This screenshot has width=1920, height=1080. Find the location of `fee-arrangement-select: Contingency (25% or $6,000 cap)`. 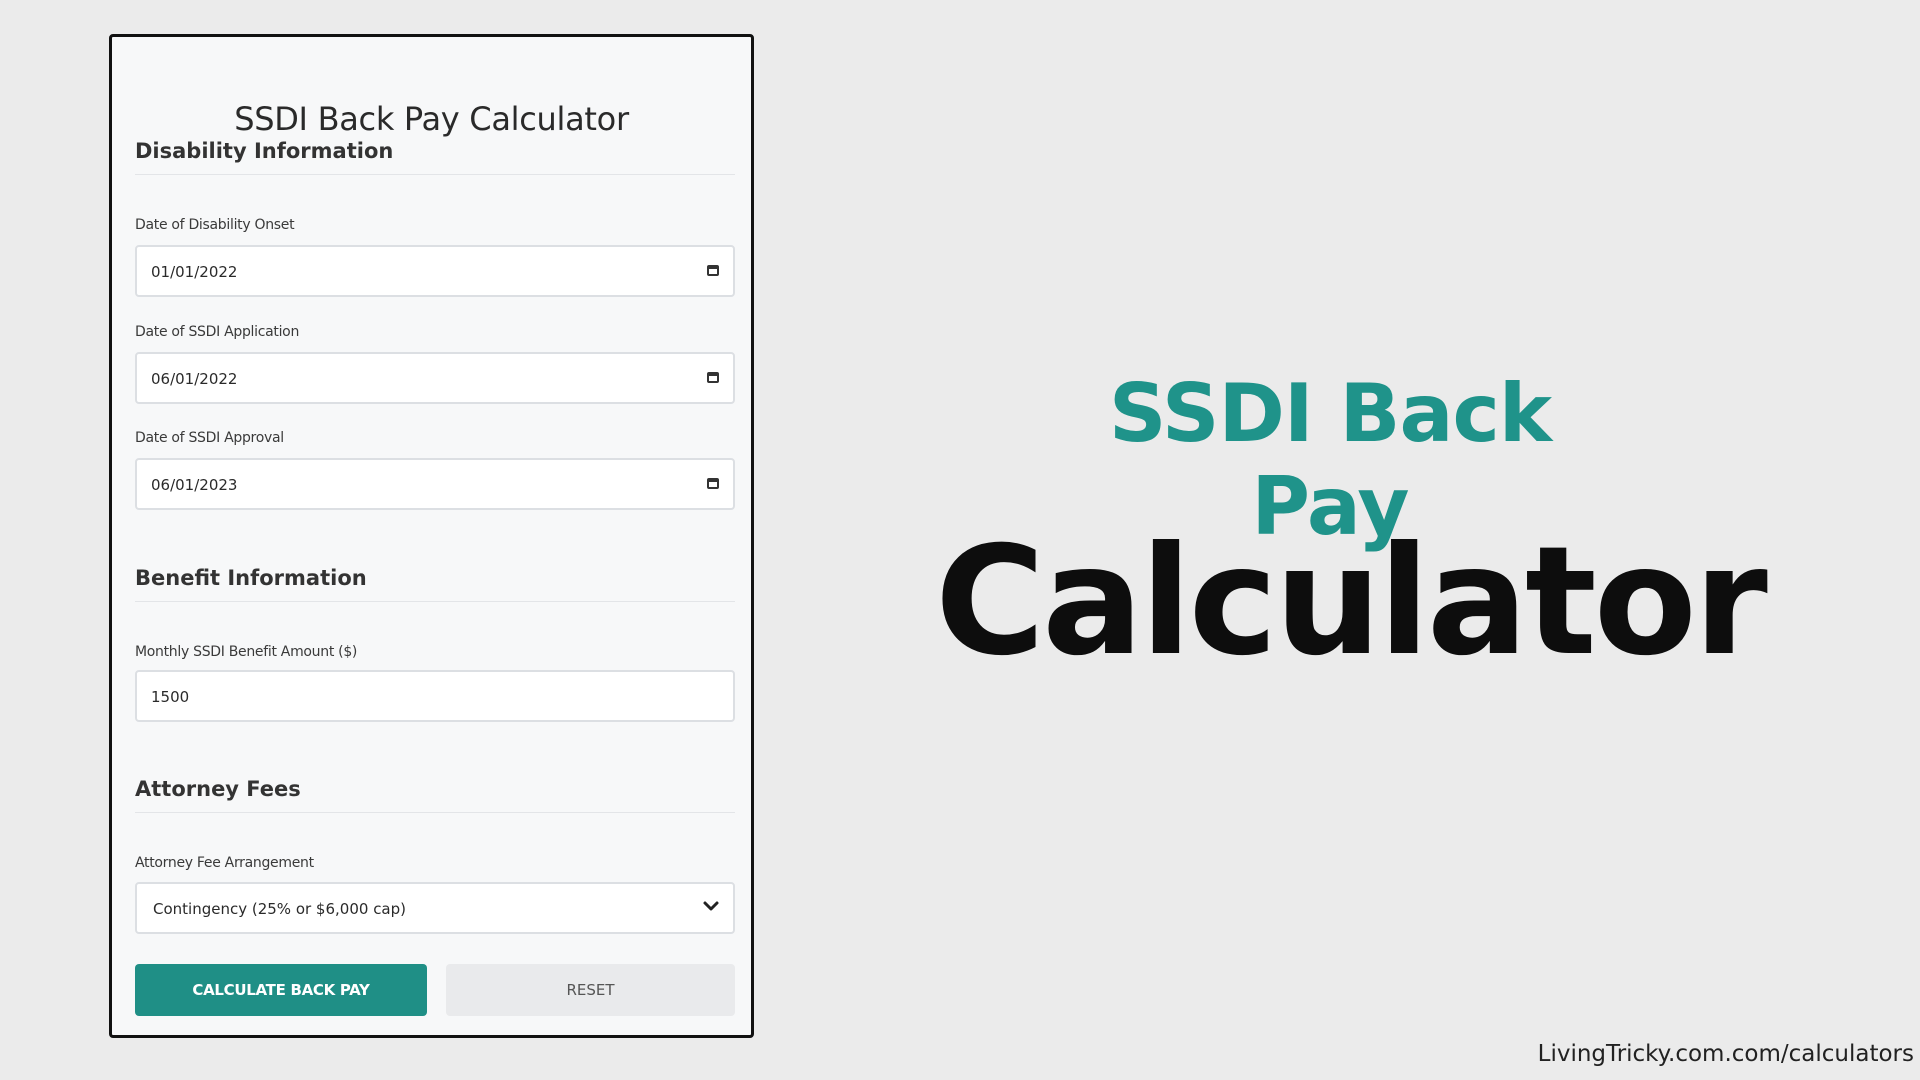

fee-arrangement-select: Contingency (25% or $6,000 cap) is located at coordinates (435, 908).